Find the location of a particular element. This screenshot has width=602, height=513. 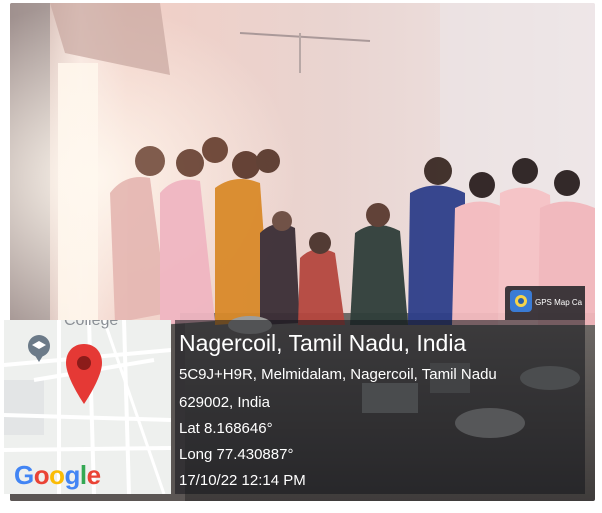

google-logo-letter: l is located at coordinates (83, 475).